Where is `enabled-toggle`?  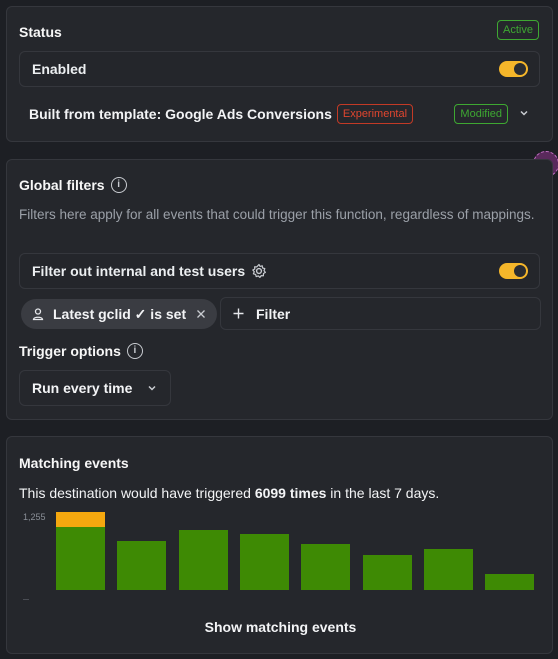
enabled-toggle is located at coordinates (513, 69).